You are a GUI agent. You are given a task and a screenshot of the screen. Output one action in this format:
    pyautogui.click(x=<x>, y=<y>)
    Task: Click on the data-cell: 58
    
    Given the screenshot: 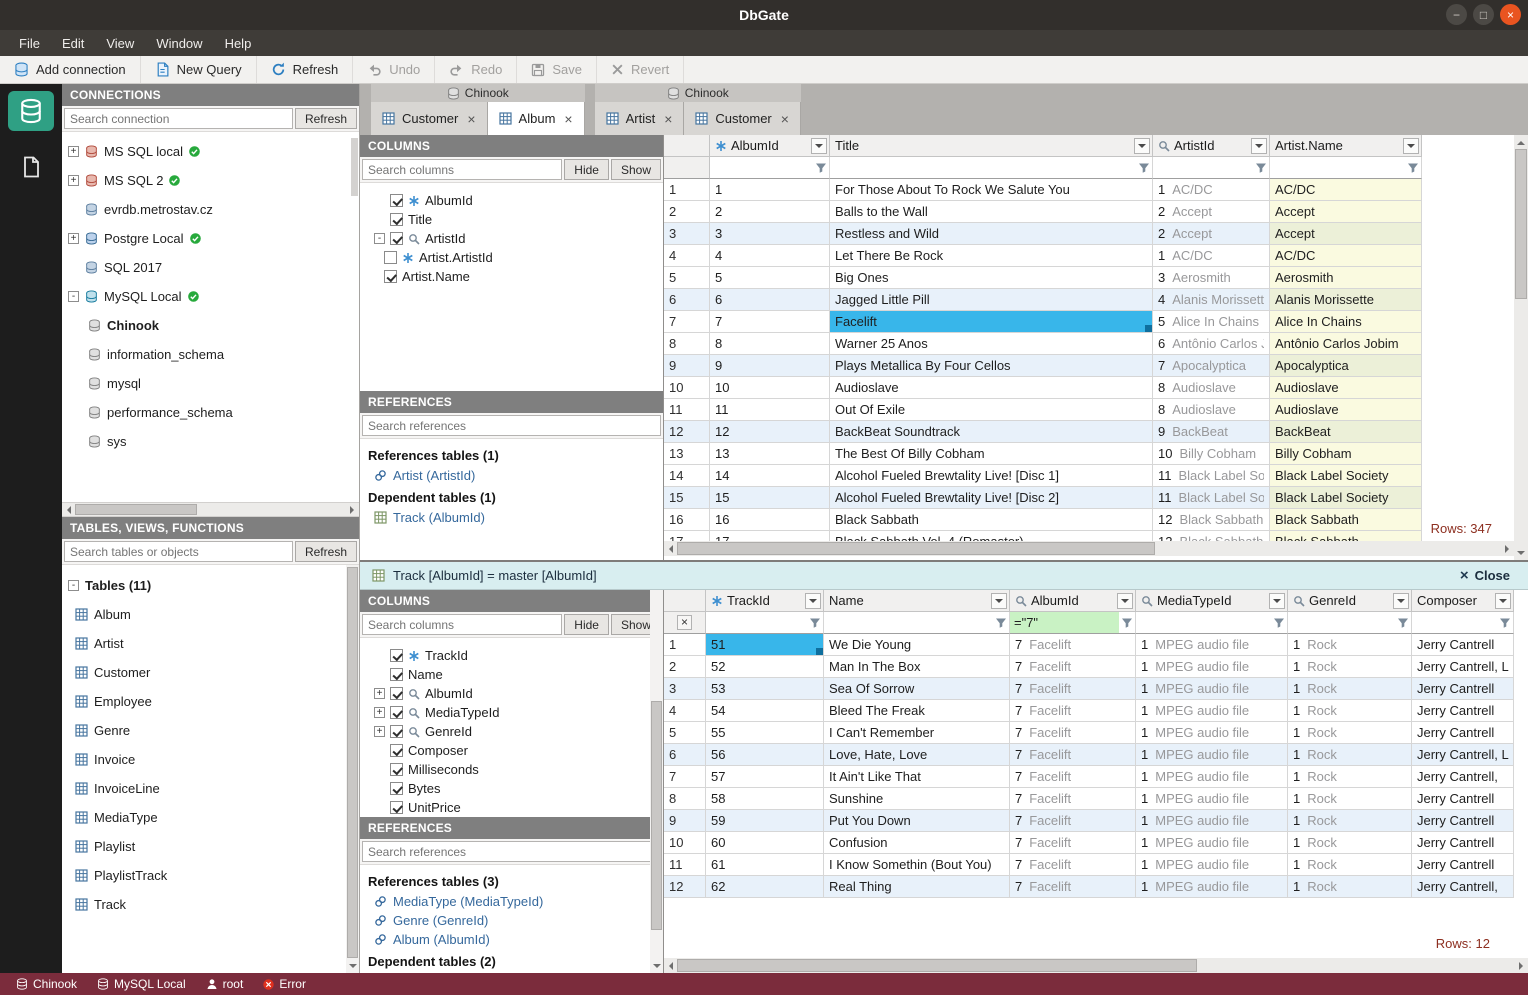 What is the action you would take?
    pyautogui.click(x=765, y=799)
    